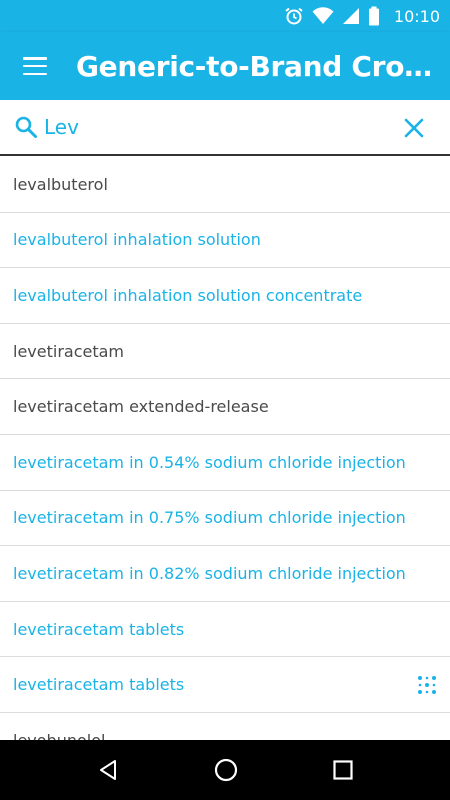 This screenshot has width=450, height=800. I want to click on search-bar, so click(225, 128).